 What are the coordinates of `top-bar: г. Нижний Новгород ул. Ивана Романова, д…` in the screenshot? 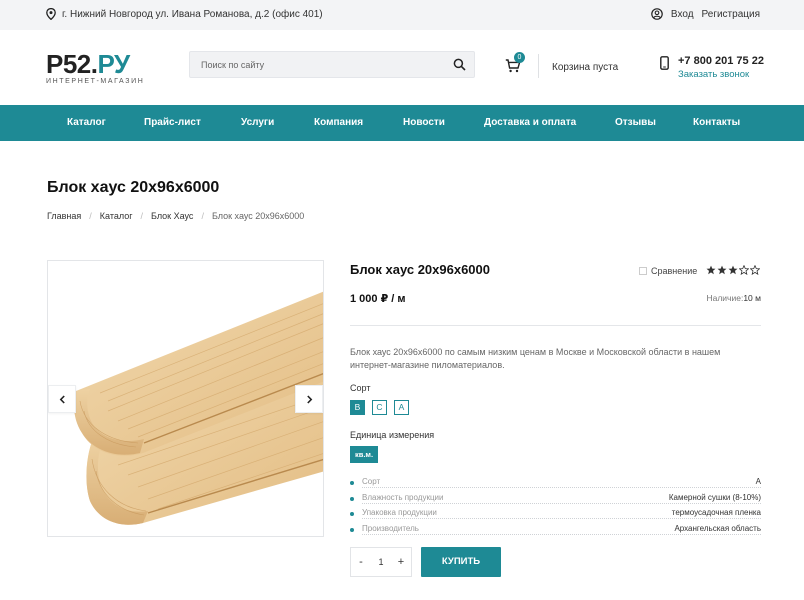 It's located at (402, 15).